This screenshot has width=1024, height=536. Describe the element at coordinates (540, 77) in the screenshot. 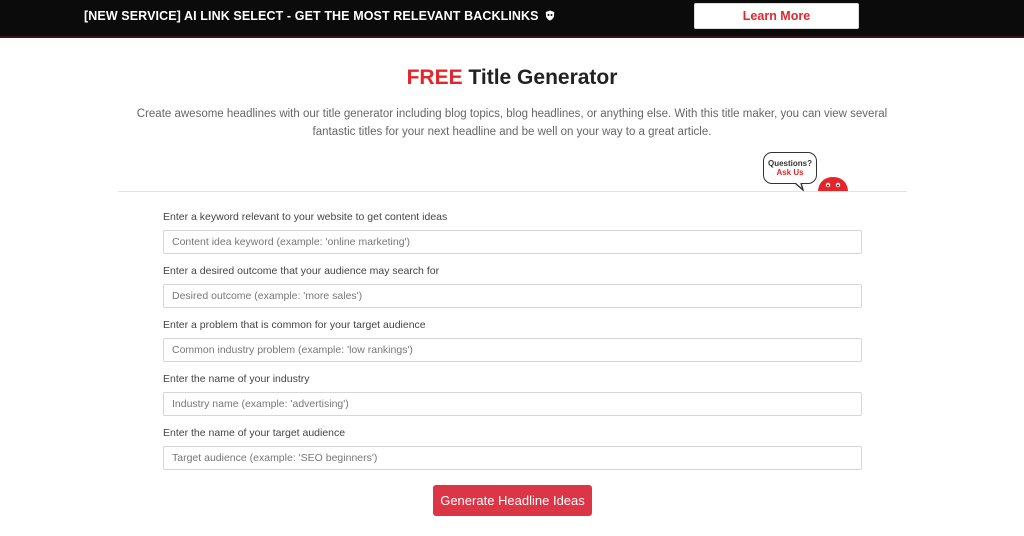

I see `title-text: Title Generator` at that location.